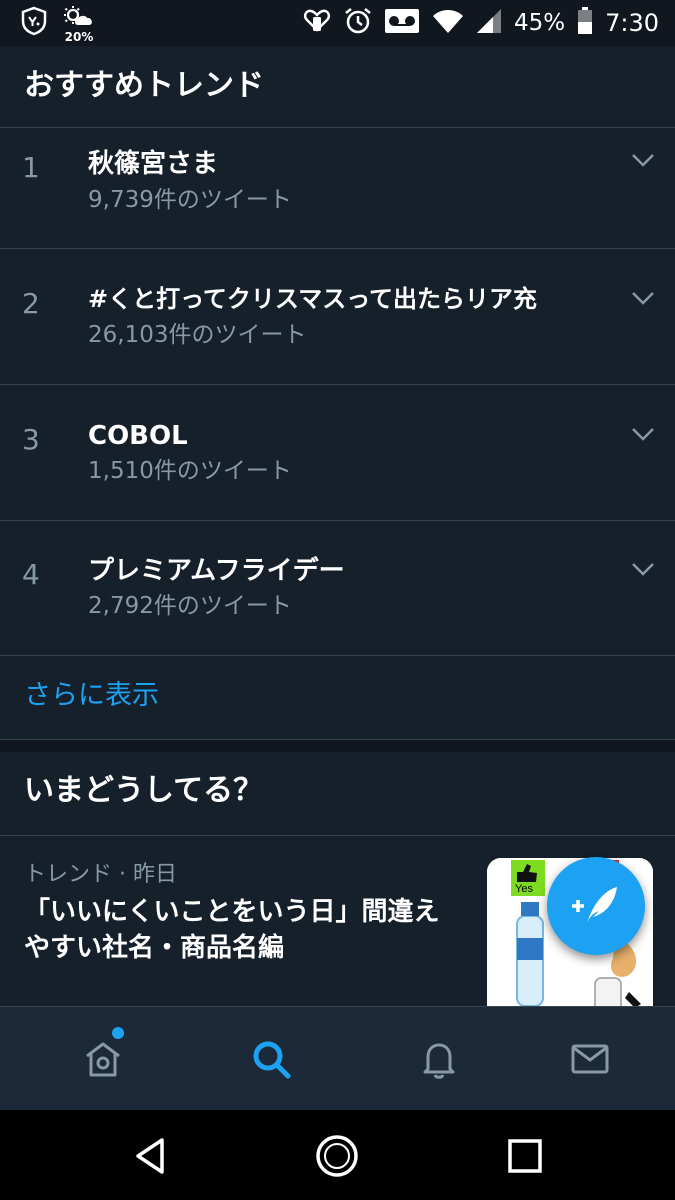 The height and width of the screenshot is (1200, 675). I want to click on home-circle-icon, so click(337, 1156).